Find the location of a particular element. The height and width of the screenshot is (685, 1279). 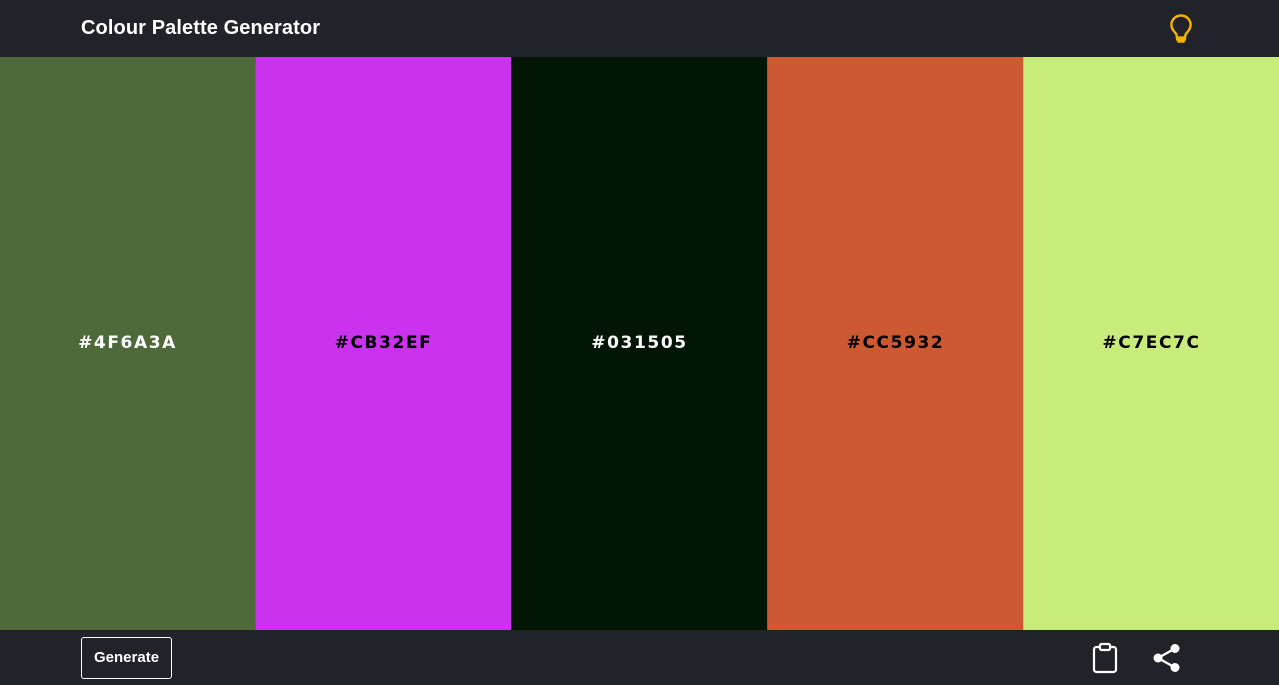

lightbulb-icon is located at coordinates (1181, 29).